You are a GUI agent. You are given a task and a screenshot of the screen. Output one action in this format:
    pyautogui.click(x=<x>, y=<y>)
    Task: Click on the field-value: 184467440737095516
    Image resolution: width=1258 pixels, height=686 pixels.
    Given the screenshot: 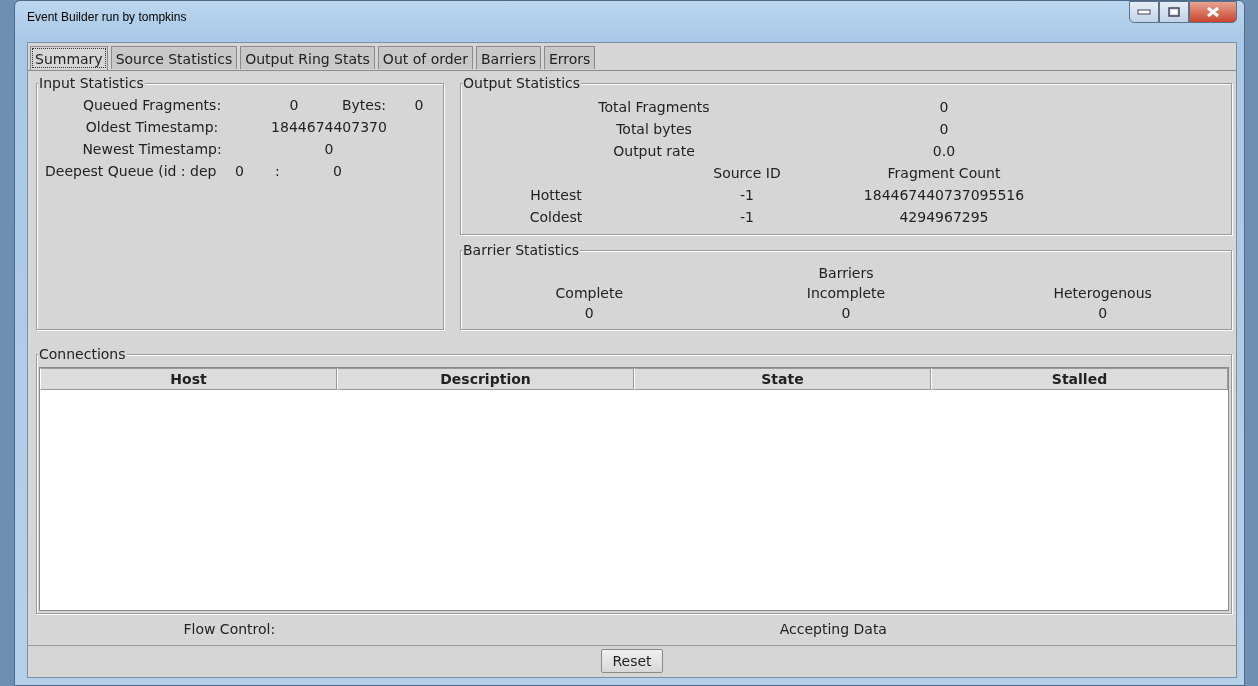 What is the action you would take?
    pyautogui.click(x=944, y=195)
    